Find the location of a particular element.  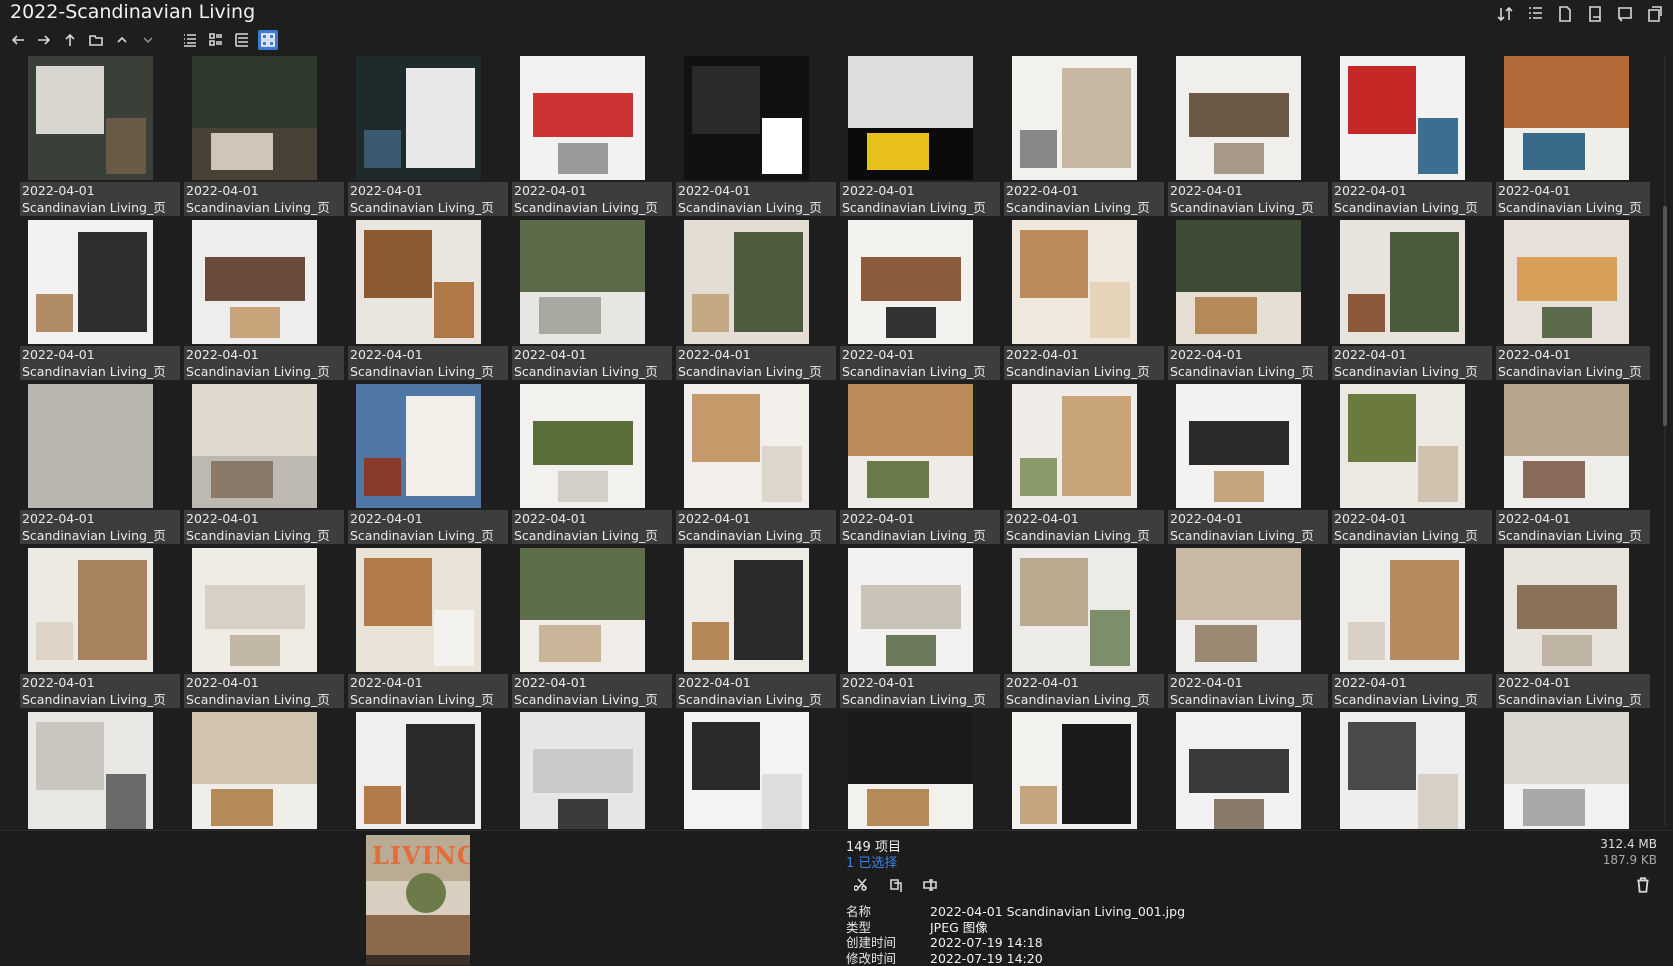

metadata-value: 2022-04-01 Scandinavian Living_001.jpg is located at coordinates (1057, 912).